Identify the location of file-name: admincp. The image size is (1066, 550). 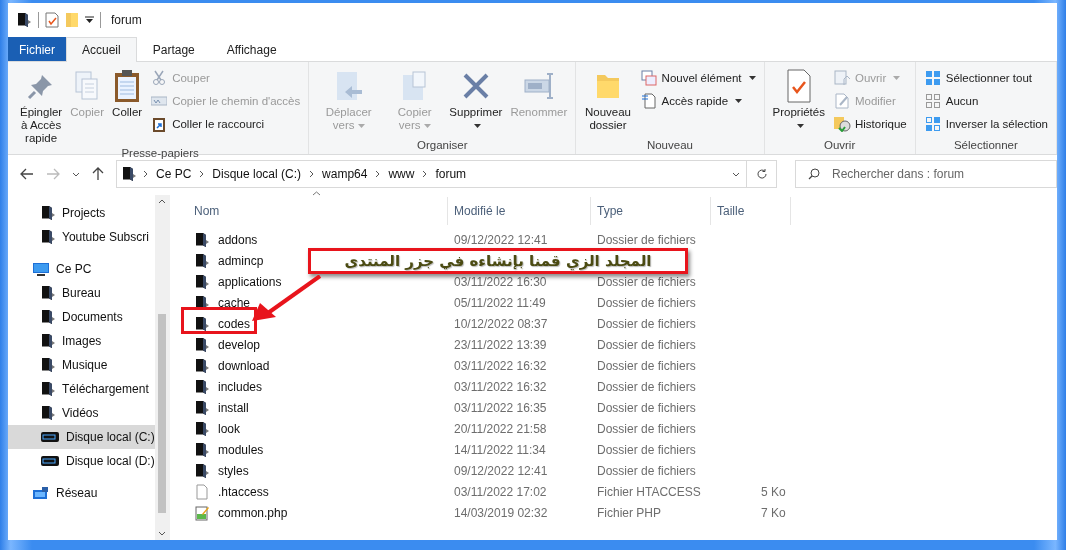
(241, 260).